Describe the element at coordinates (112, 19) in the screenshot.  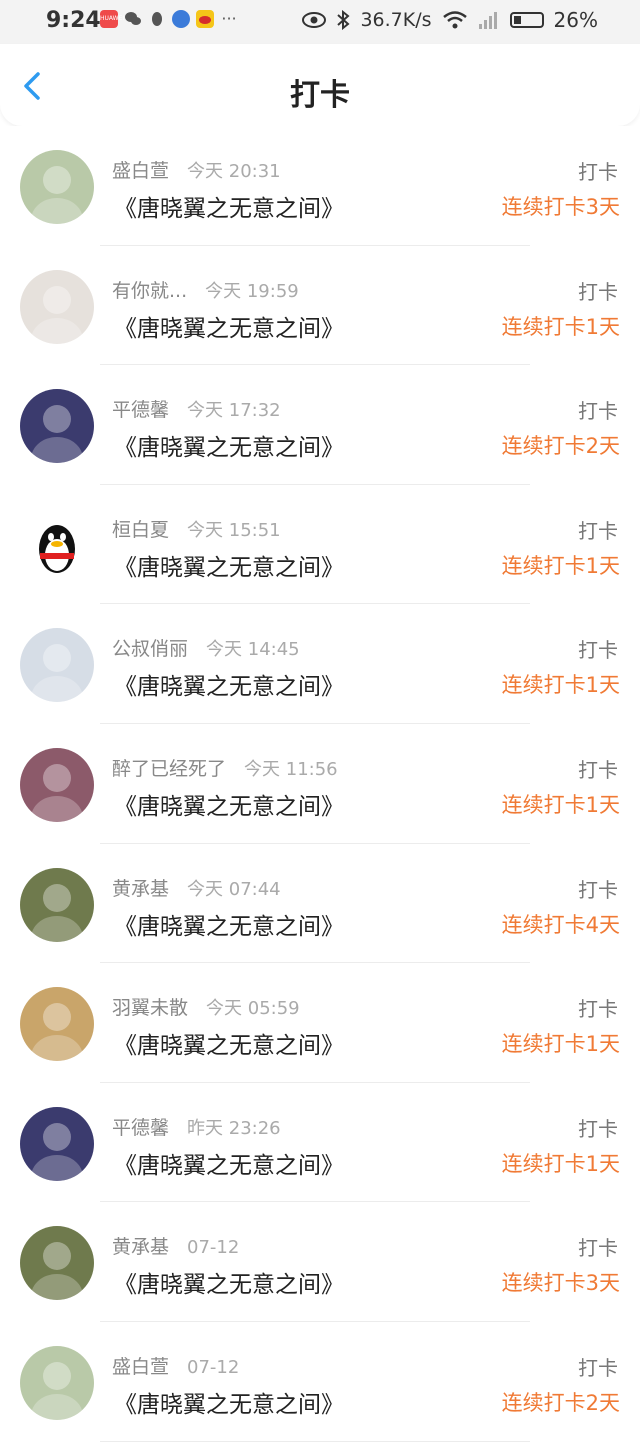
I see `huawei-app-icon: HUAWEI` at that location.